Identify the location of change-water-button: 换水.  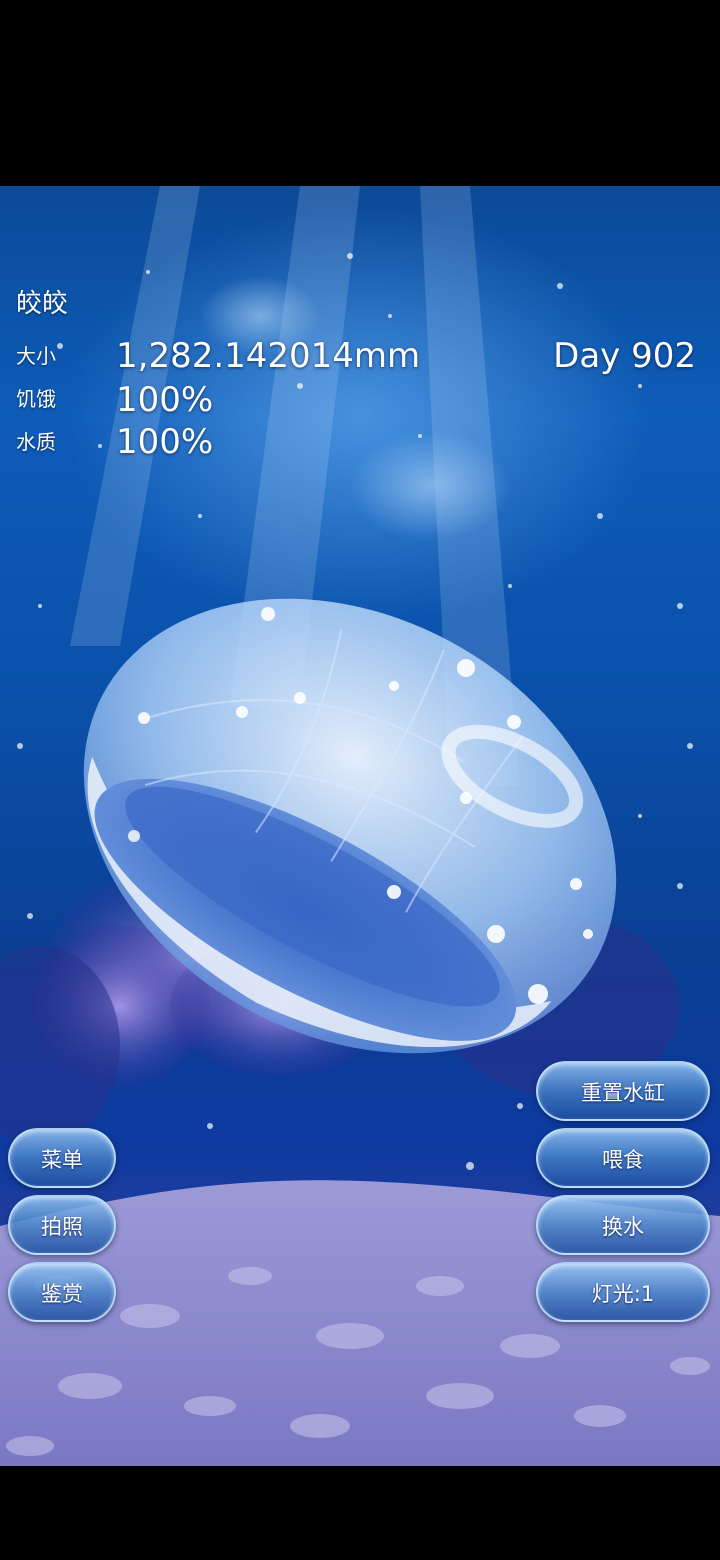
(623, 1225).